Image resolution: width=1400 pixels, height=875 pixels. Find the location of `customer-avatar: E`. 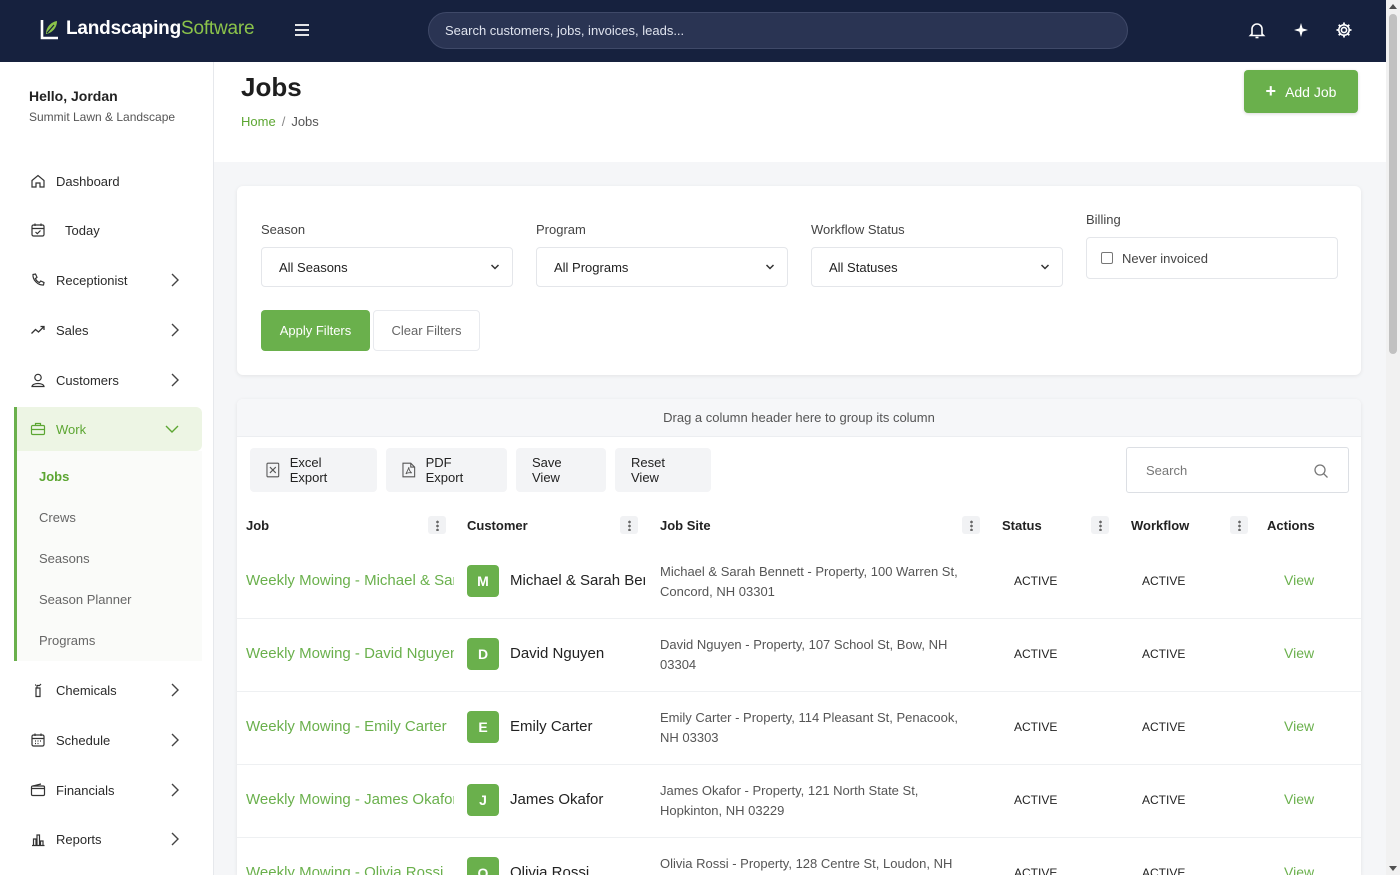

customer-avatar: E is located at coordinates (483, 727).